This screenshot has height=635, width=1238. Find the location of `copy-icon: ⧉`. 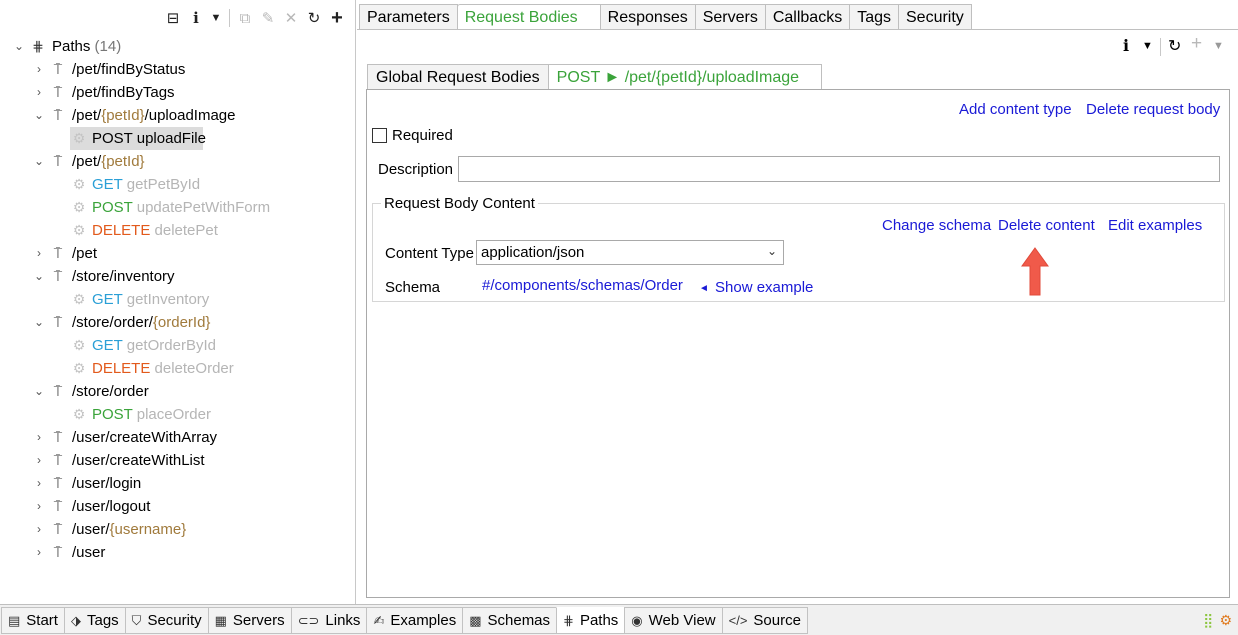

copy-icon: ⧉ is located at coordinates (245, 18).